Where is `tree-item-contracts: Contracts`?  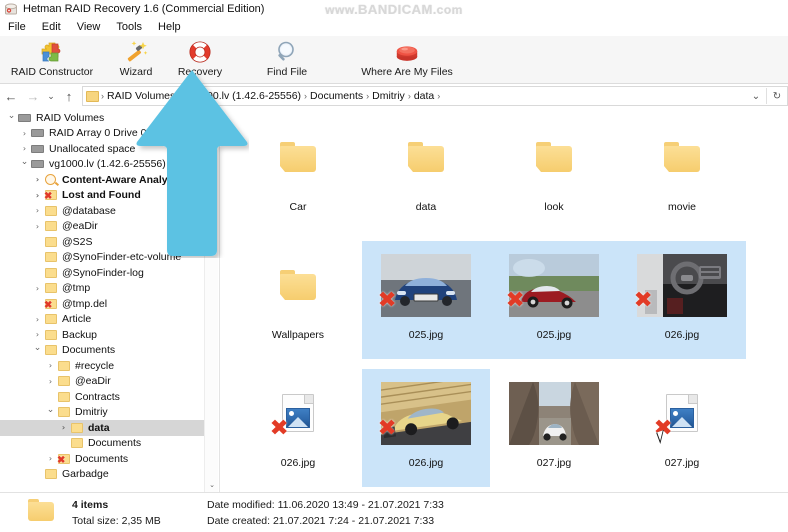 tree-item-contracts: Contracts is located at coordinates (102, 397).